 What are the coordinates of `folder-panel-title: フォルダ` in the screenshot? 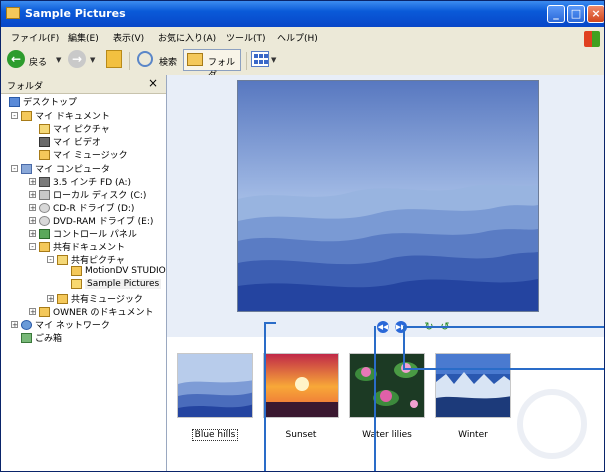 It's located at (25, 87).